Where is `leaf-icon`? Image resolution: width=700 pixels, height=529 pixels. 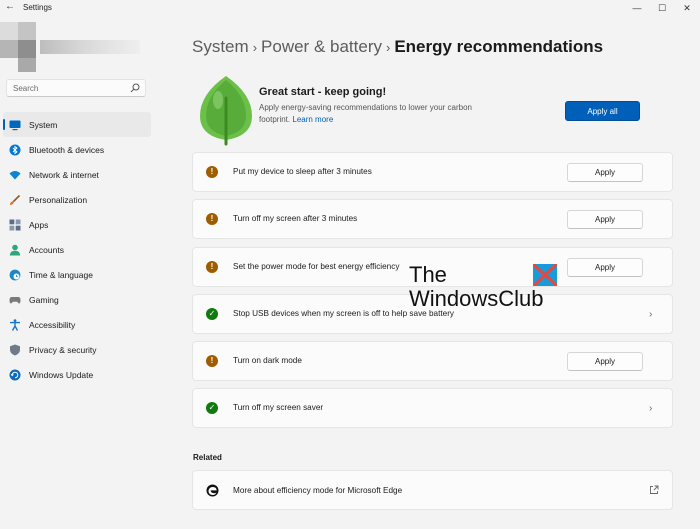
leaf-icon is located at coordinates (226, 111).